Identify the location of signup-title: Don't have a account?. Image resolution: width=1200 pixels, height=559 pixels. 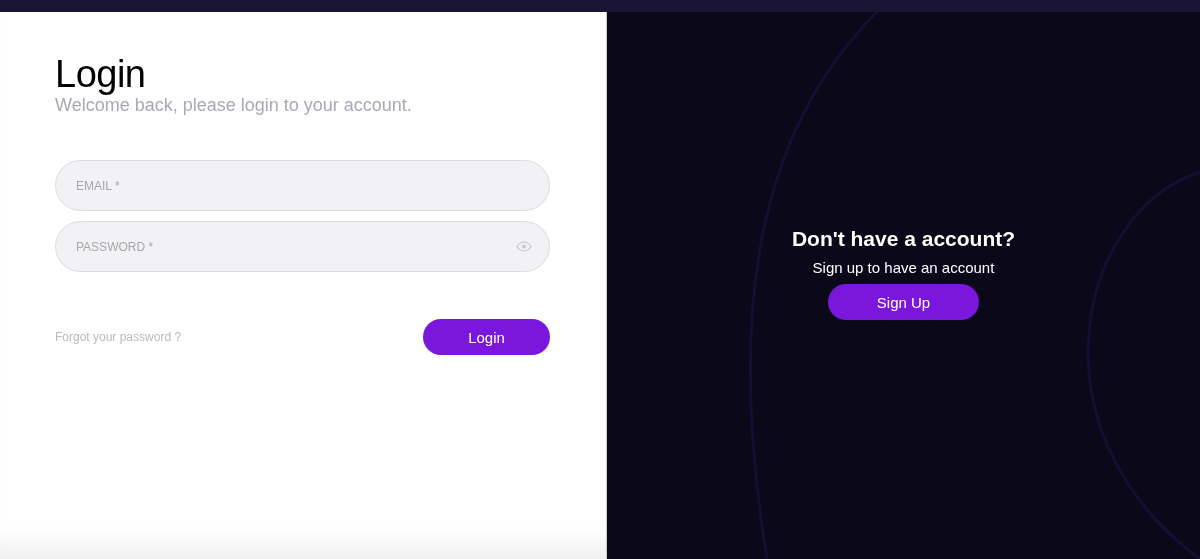
(903, 239).